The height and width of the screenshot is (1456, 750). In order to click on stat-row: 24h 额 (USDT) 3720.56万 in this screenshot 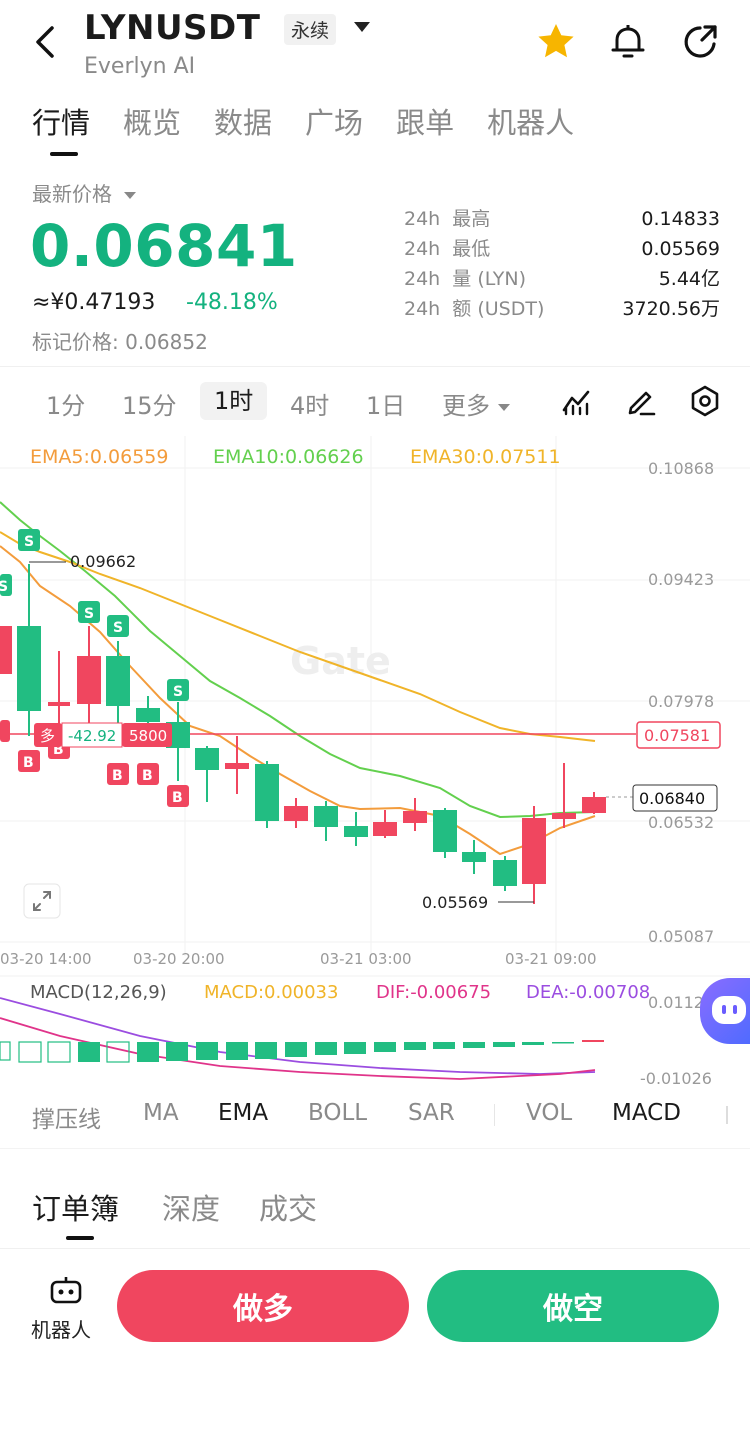, I will do `click(562, 309)`.